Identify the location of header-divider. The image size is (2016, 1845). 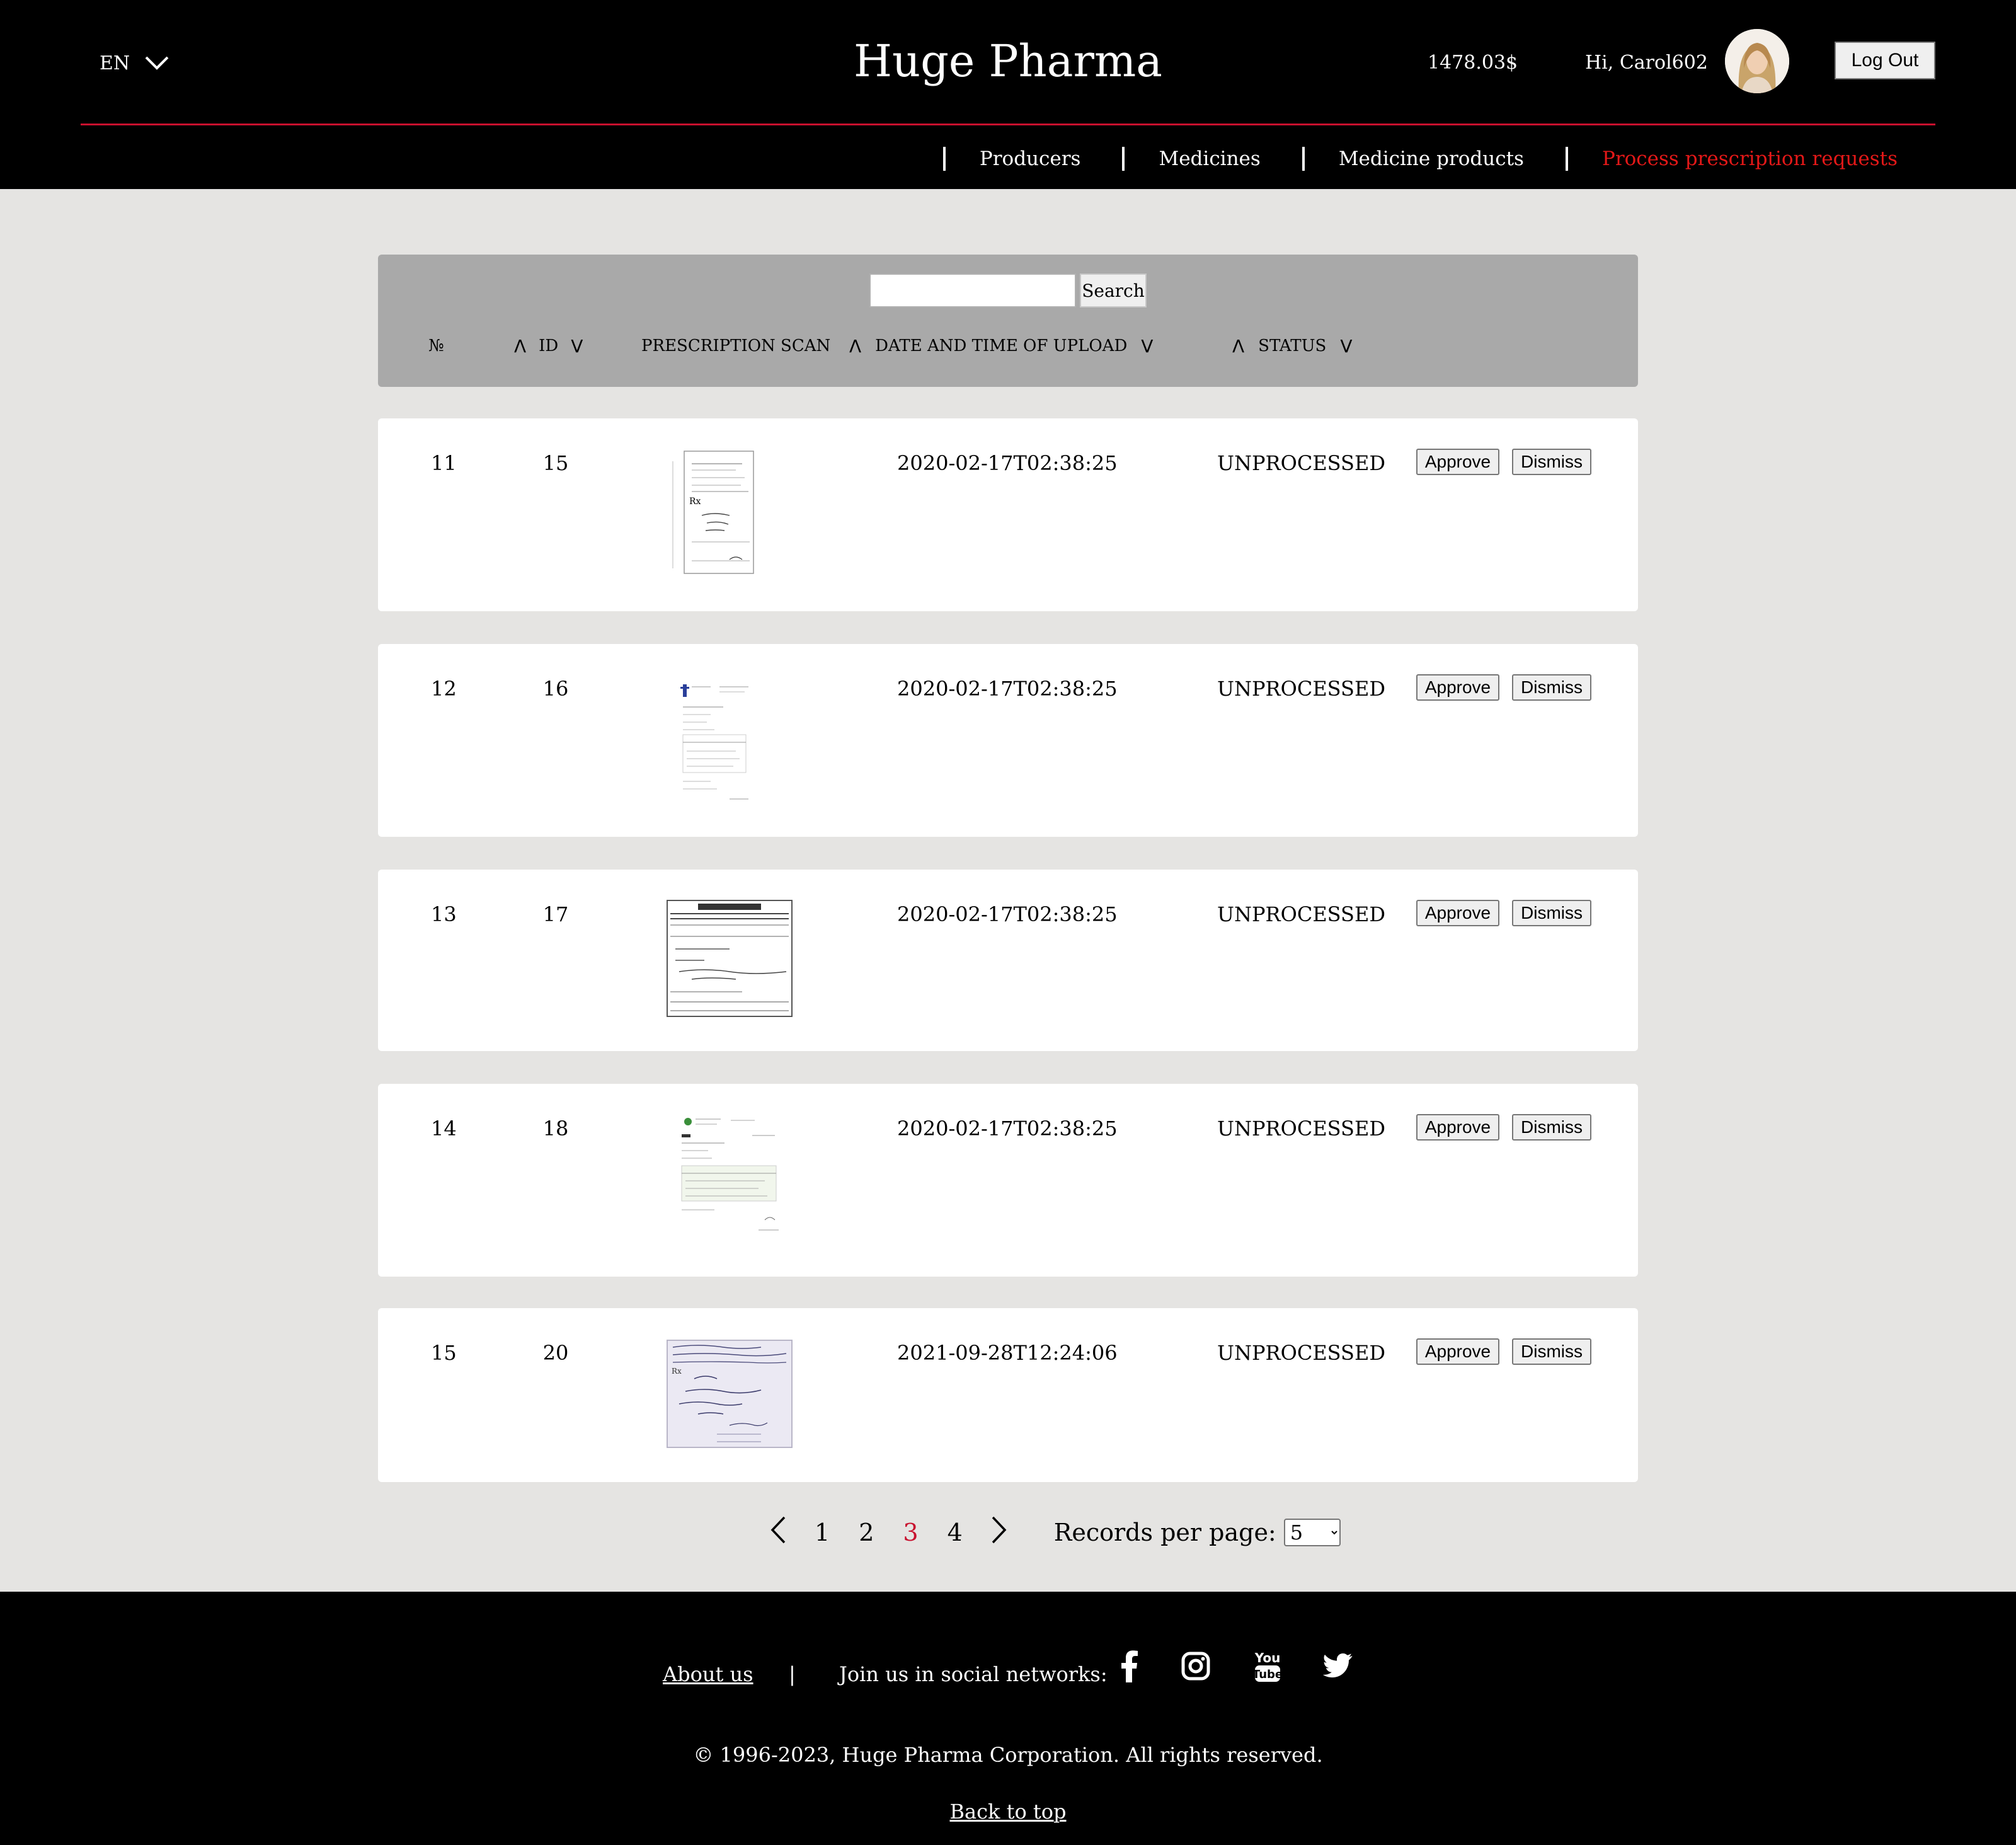
(1008, 124).